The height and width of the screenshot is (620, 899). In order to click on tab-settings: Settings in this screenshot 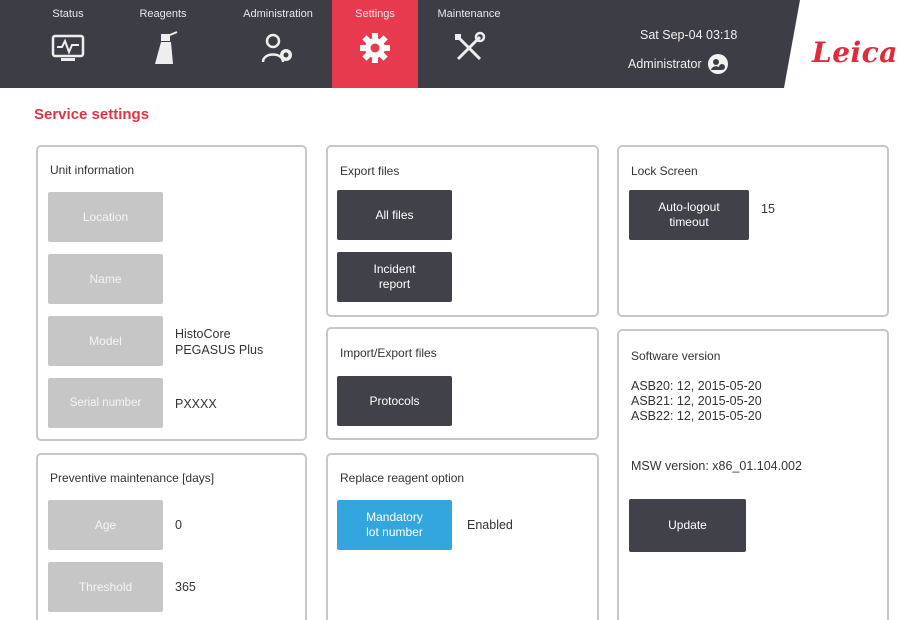, I will do `click(375, 44)`.